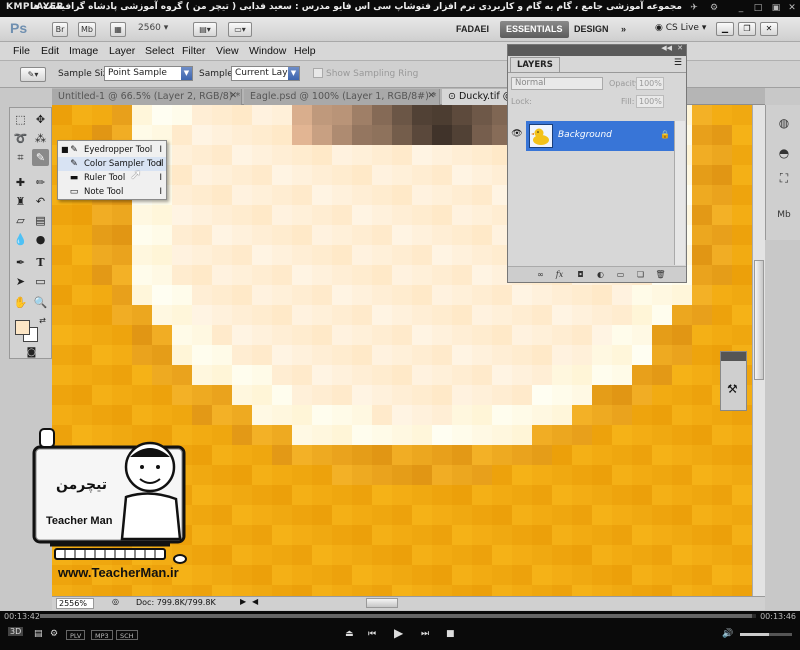 The width and height of the screenshot is (800, 650). Describe the element at coordinates (540, 274) in the screenshot. I see `link-layers-icon: ∞` at that location.